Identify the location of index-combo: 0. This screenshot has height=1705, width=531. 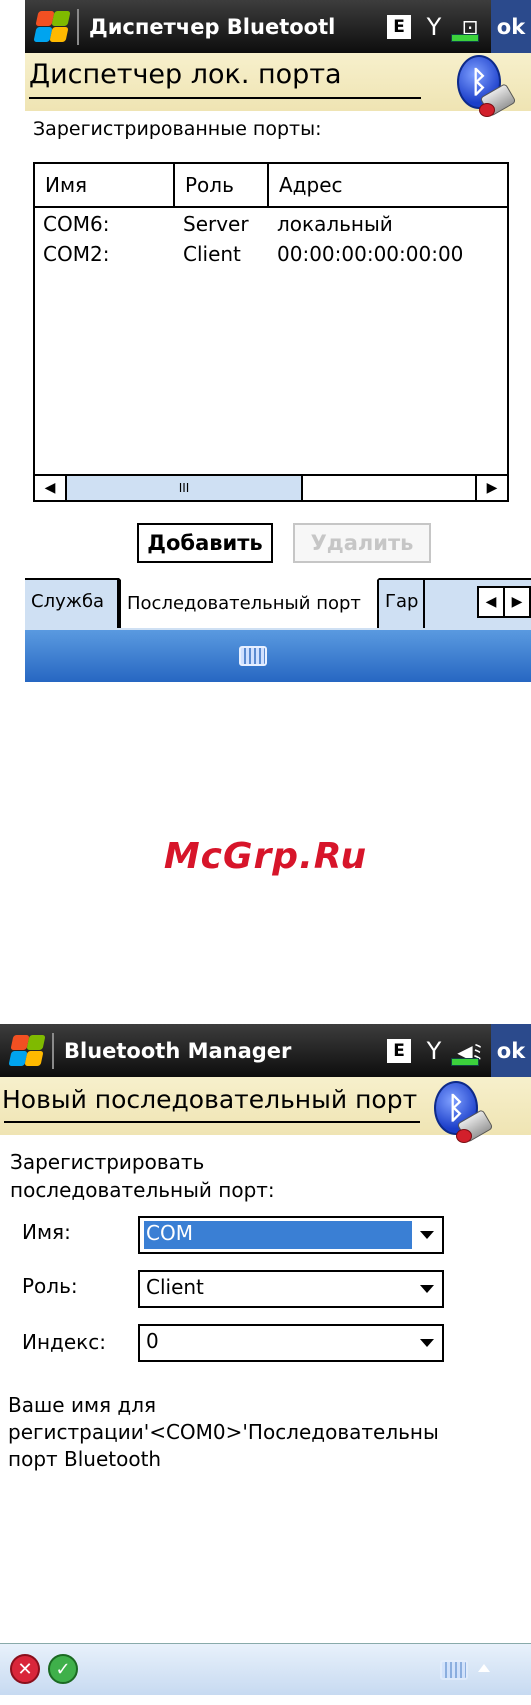
(291, 1343).